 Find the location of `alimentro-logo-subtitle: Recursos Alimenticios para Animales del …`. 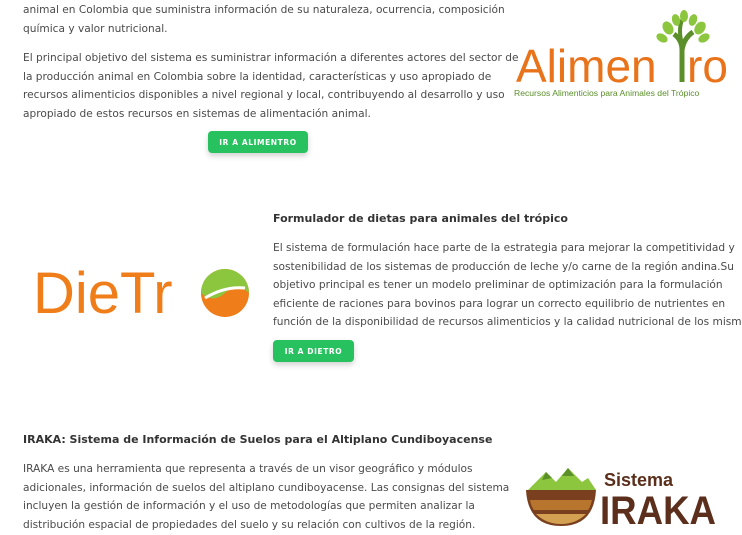

alimentro-logo-subtitle: Recursos Alimenticios para Animales del … is located at coordinates (607, 93).